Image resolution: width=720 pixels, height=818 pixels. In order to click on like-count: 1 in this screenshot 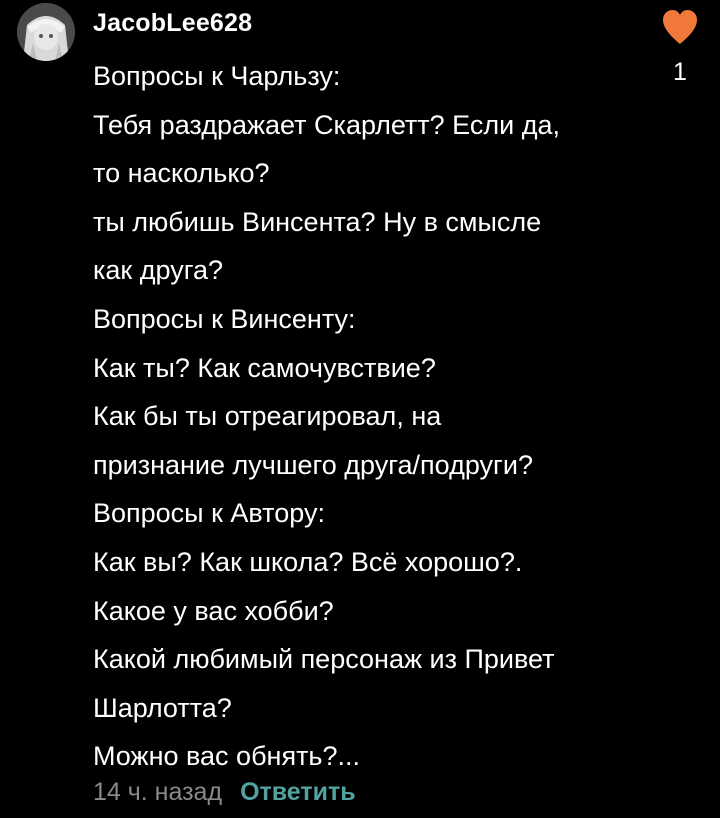, I will do `click(680, 72)`.